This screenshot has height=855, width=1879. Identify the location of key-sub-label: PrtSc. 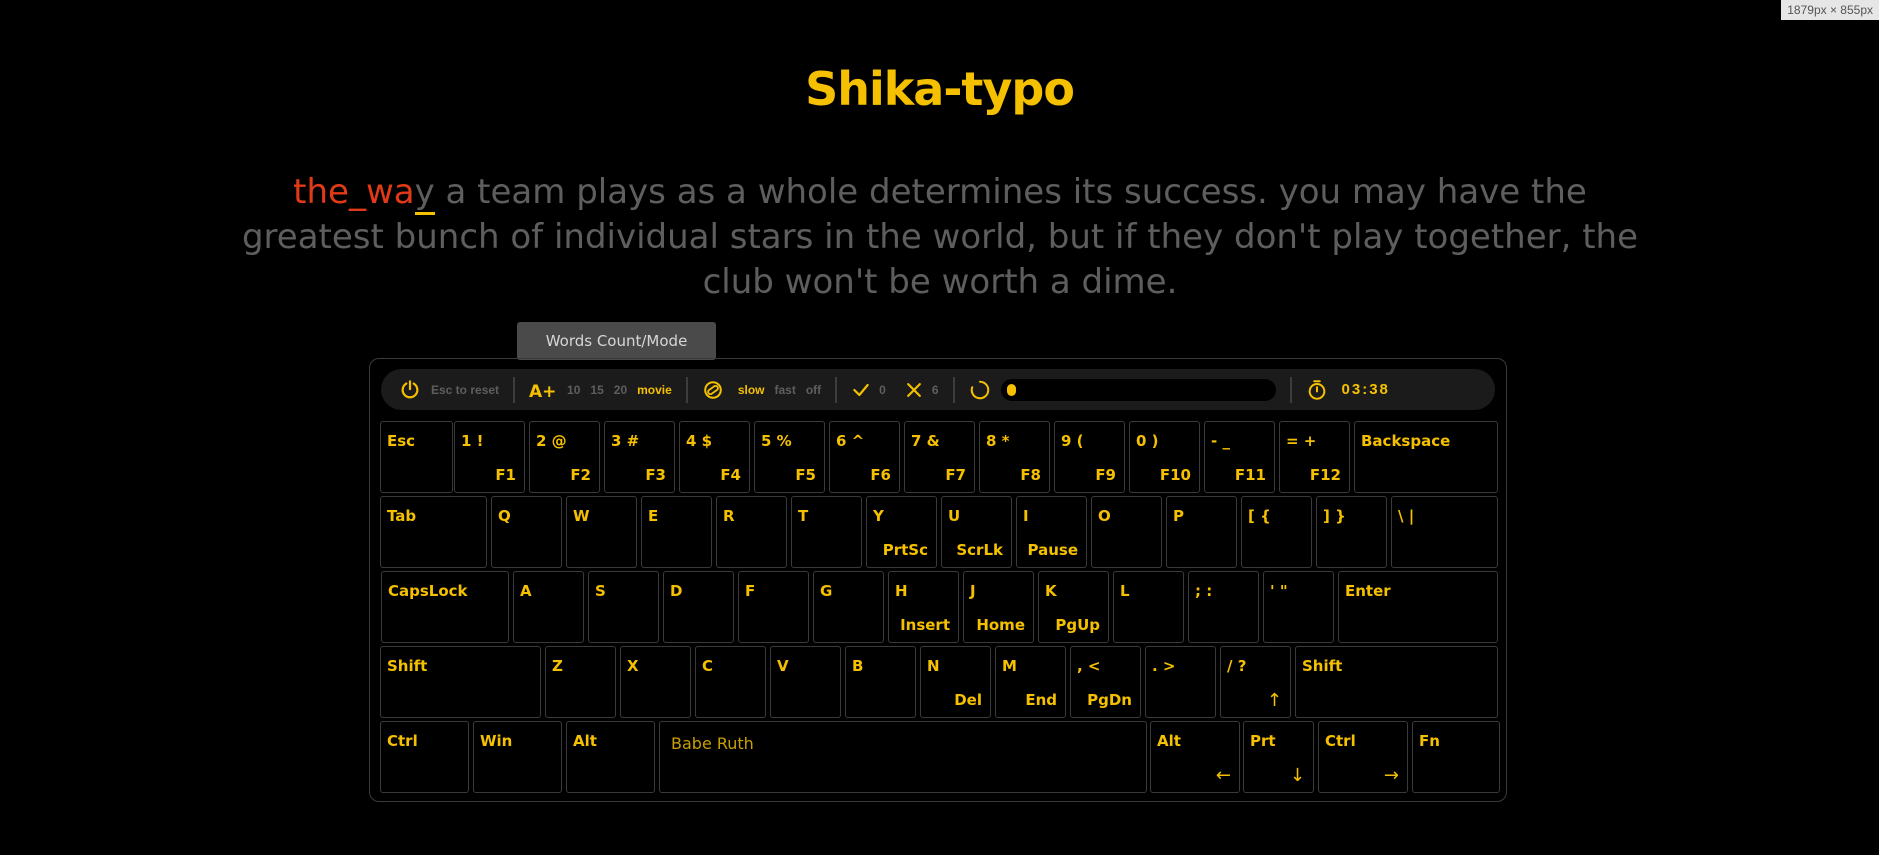
(905, 550).